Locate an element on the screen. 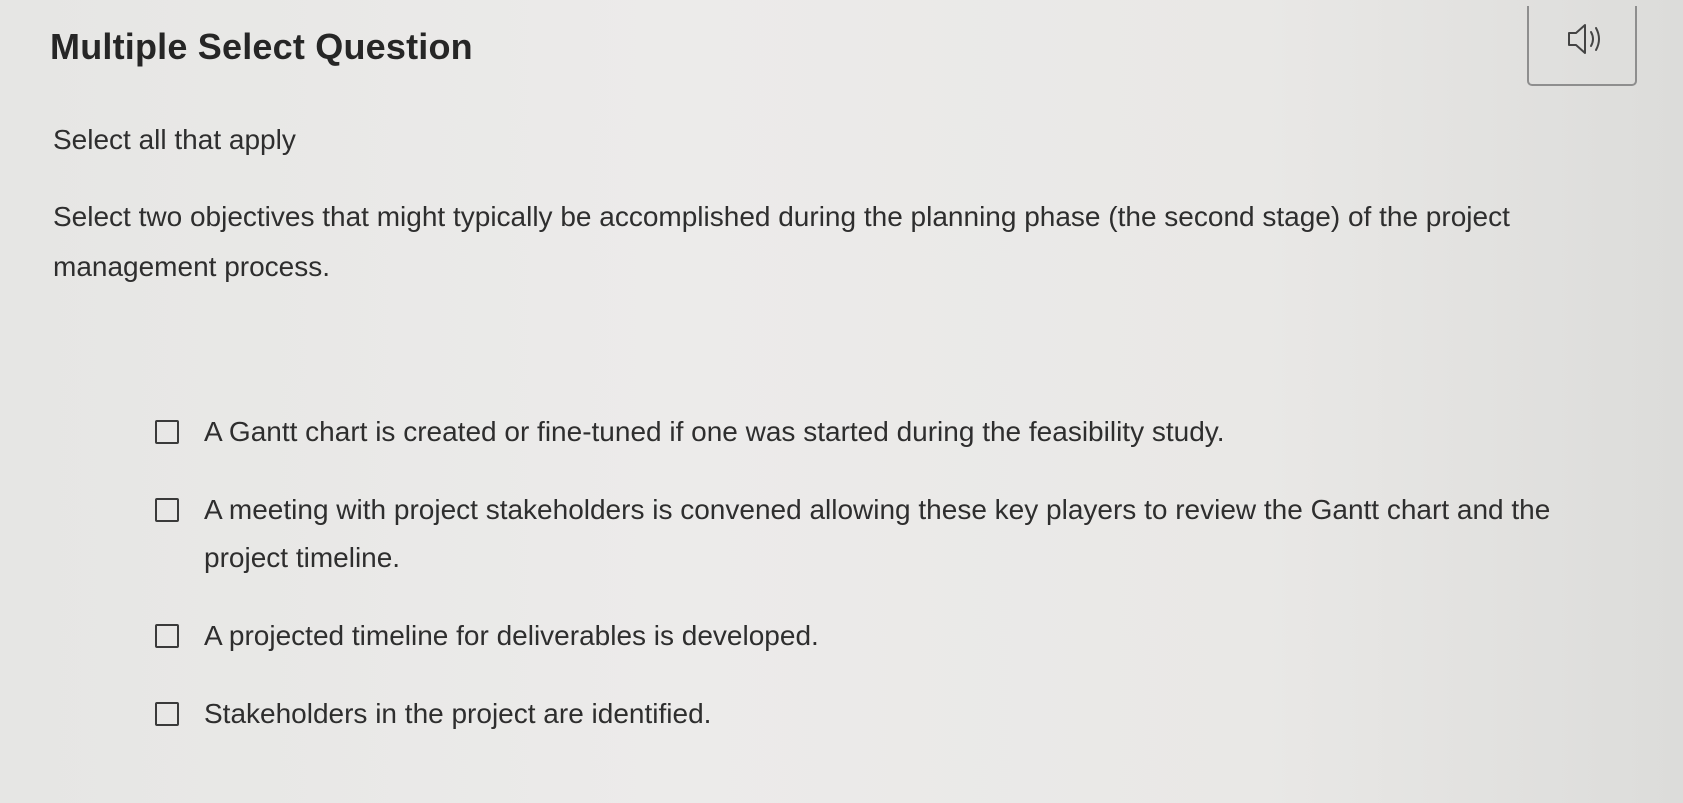 Image resolution: width=1683 pixels, height=803 pixels. read-aloud-button is located at coordinates (1582, 46).